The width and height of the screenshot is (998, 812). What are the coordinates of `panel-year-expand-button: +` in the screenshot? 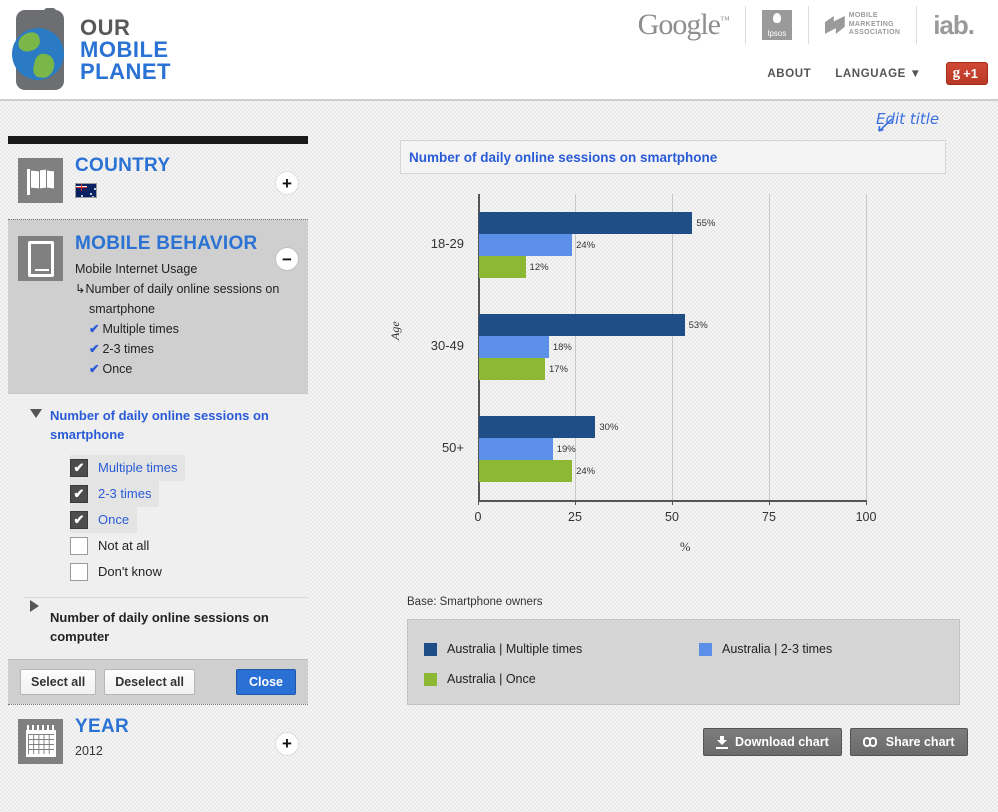 It's located at (287, 743).